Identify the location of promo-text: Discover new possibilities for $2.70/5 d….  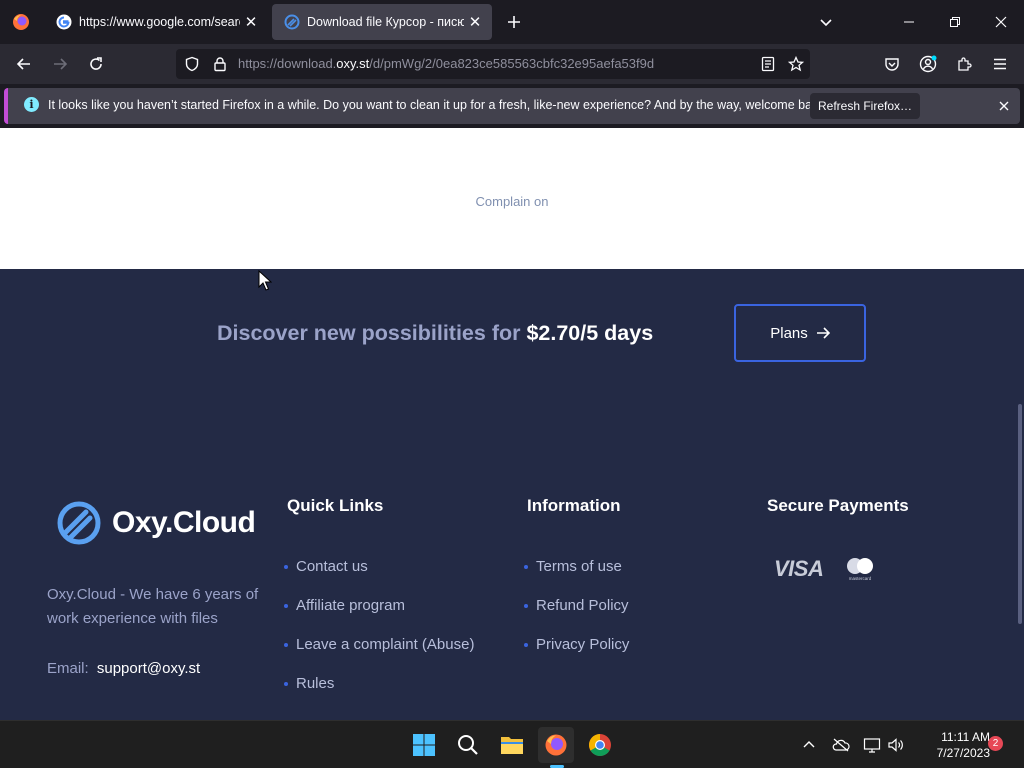
(435, 333).